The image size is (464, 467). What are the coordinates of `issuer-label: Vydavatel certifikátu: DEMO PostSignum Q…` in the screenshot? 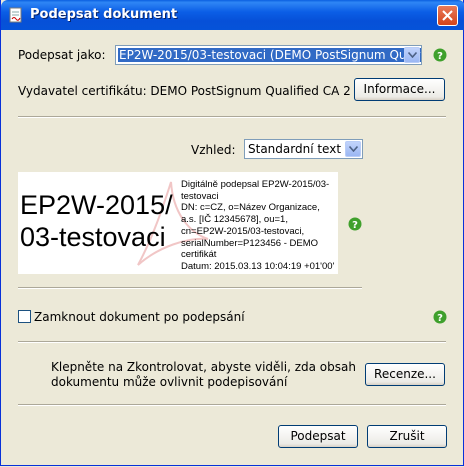 It's located at (184, 91).